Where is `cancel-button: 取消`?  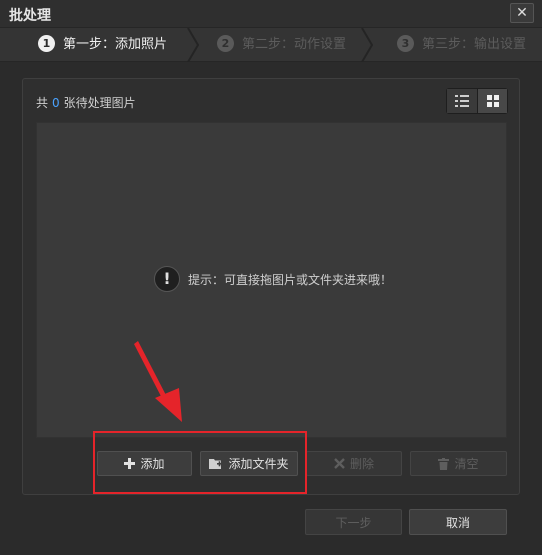 cancel-button: 取消 is located at coordinates (458, 522).